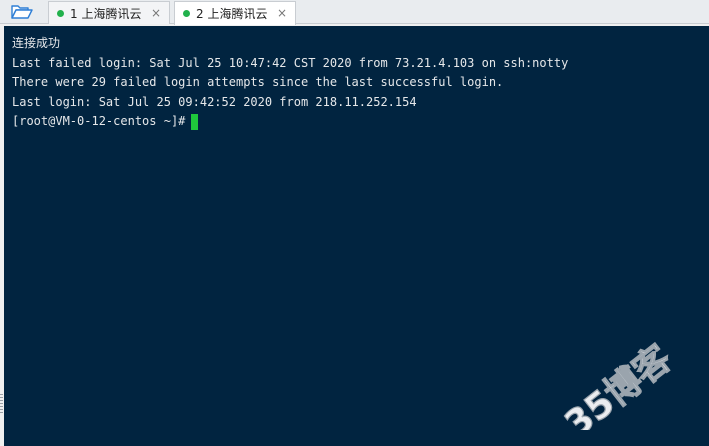  What do you see at coordinates (360, 122) in the screenshot?
I see `terminal-prompt-line: [root@VM-0-12-centos ~]#` at bounding box center [360, 122].